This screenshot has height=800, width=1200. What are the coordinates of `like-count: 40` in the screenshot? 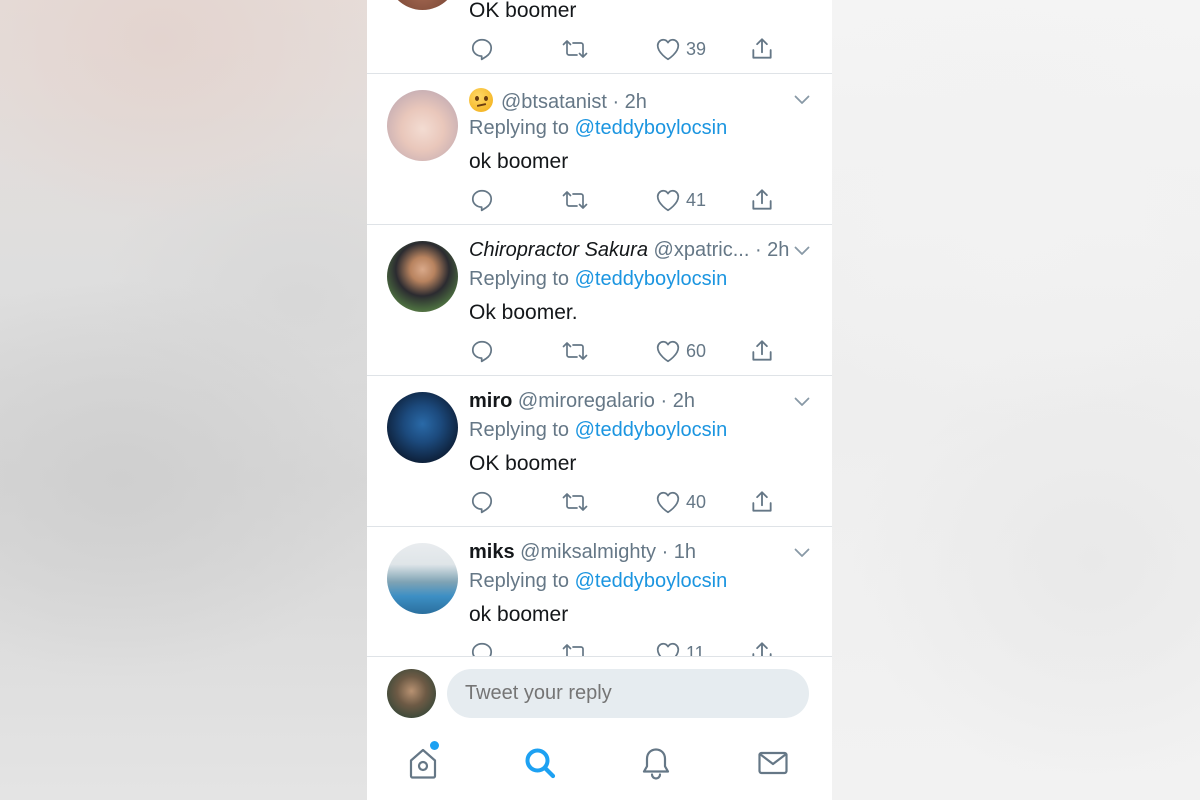 It's located at (696, 501).